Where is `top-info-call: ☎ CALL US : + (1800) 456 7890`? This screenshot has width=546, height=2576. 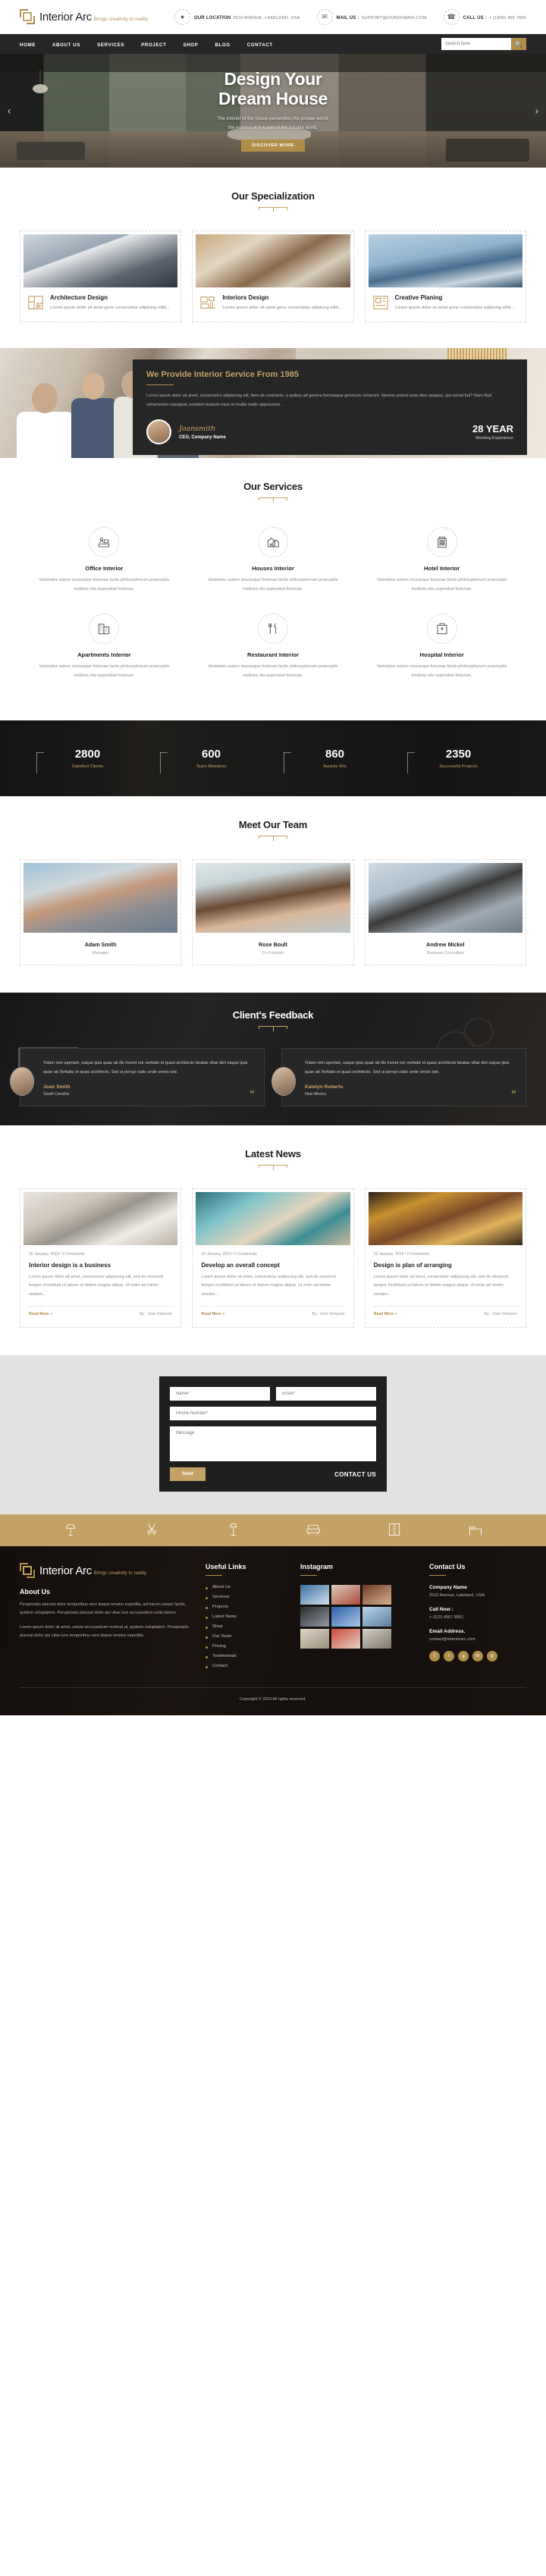
top-info-call: ☎ CALL US : + (1800) 456 7890 is located at coordinates (484, 16).